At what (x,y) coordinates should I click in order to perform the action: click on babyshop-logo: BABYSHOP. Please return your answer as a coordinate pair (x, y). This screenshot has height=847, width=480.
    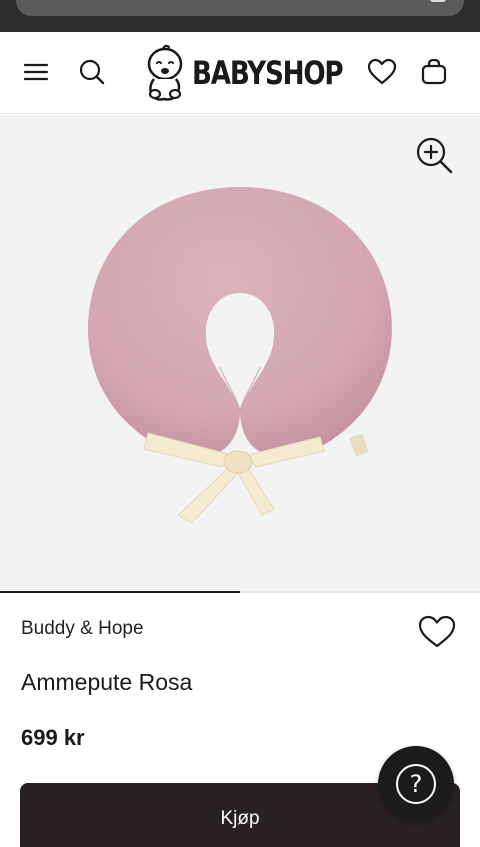
    Looking at the image, I should click on (258, 73).